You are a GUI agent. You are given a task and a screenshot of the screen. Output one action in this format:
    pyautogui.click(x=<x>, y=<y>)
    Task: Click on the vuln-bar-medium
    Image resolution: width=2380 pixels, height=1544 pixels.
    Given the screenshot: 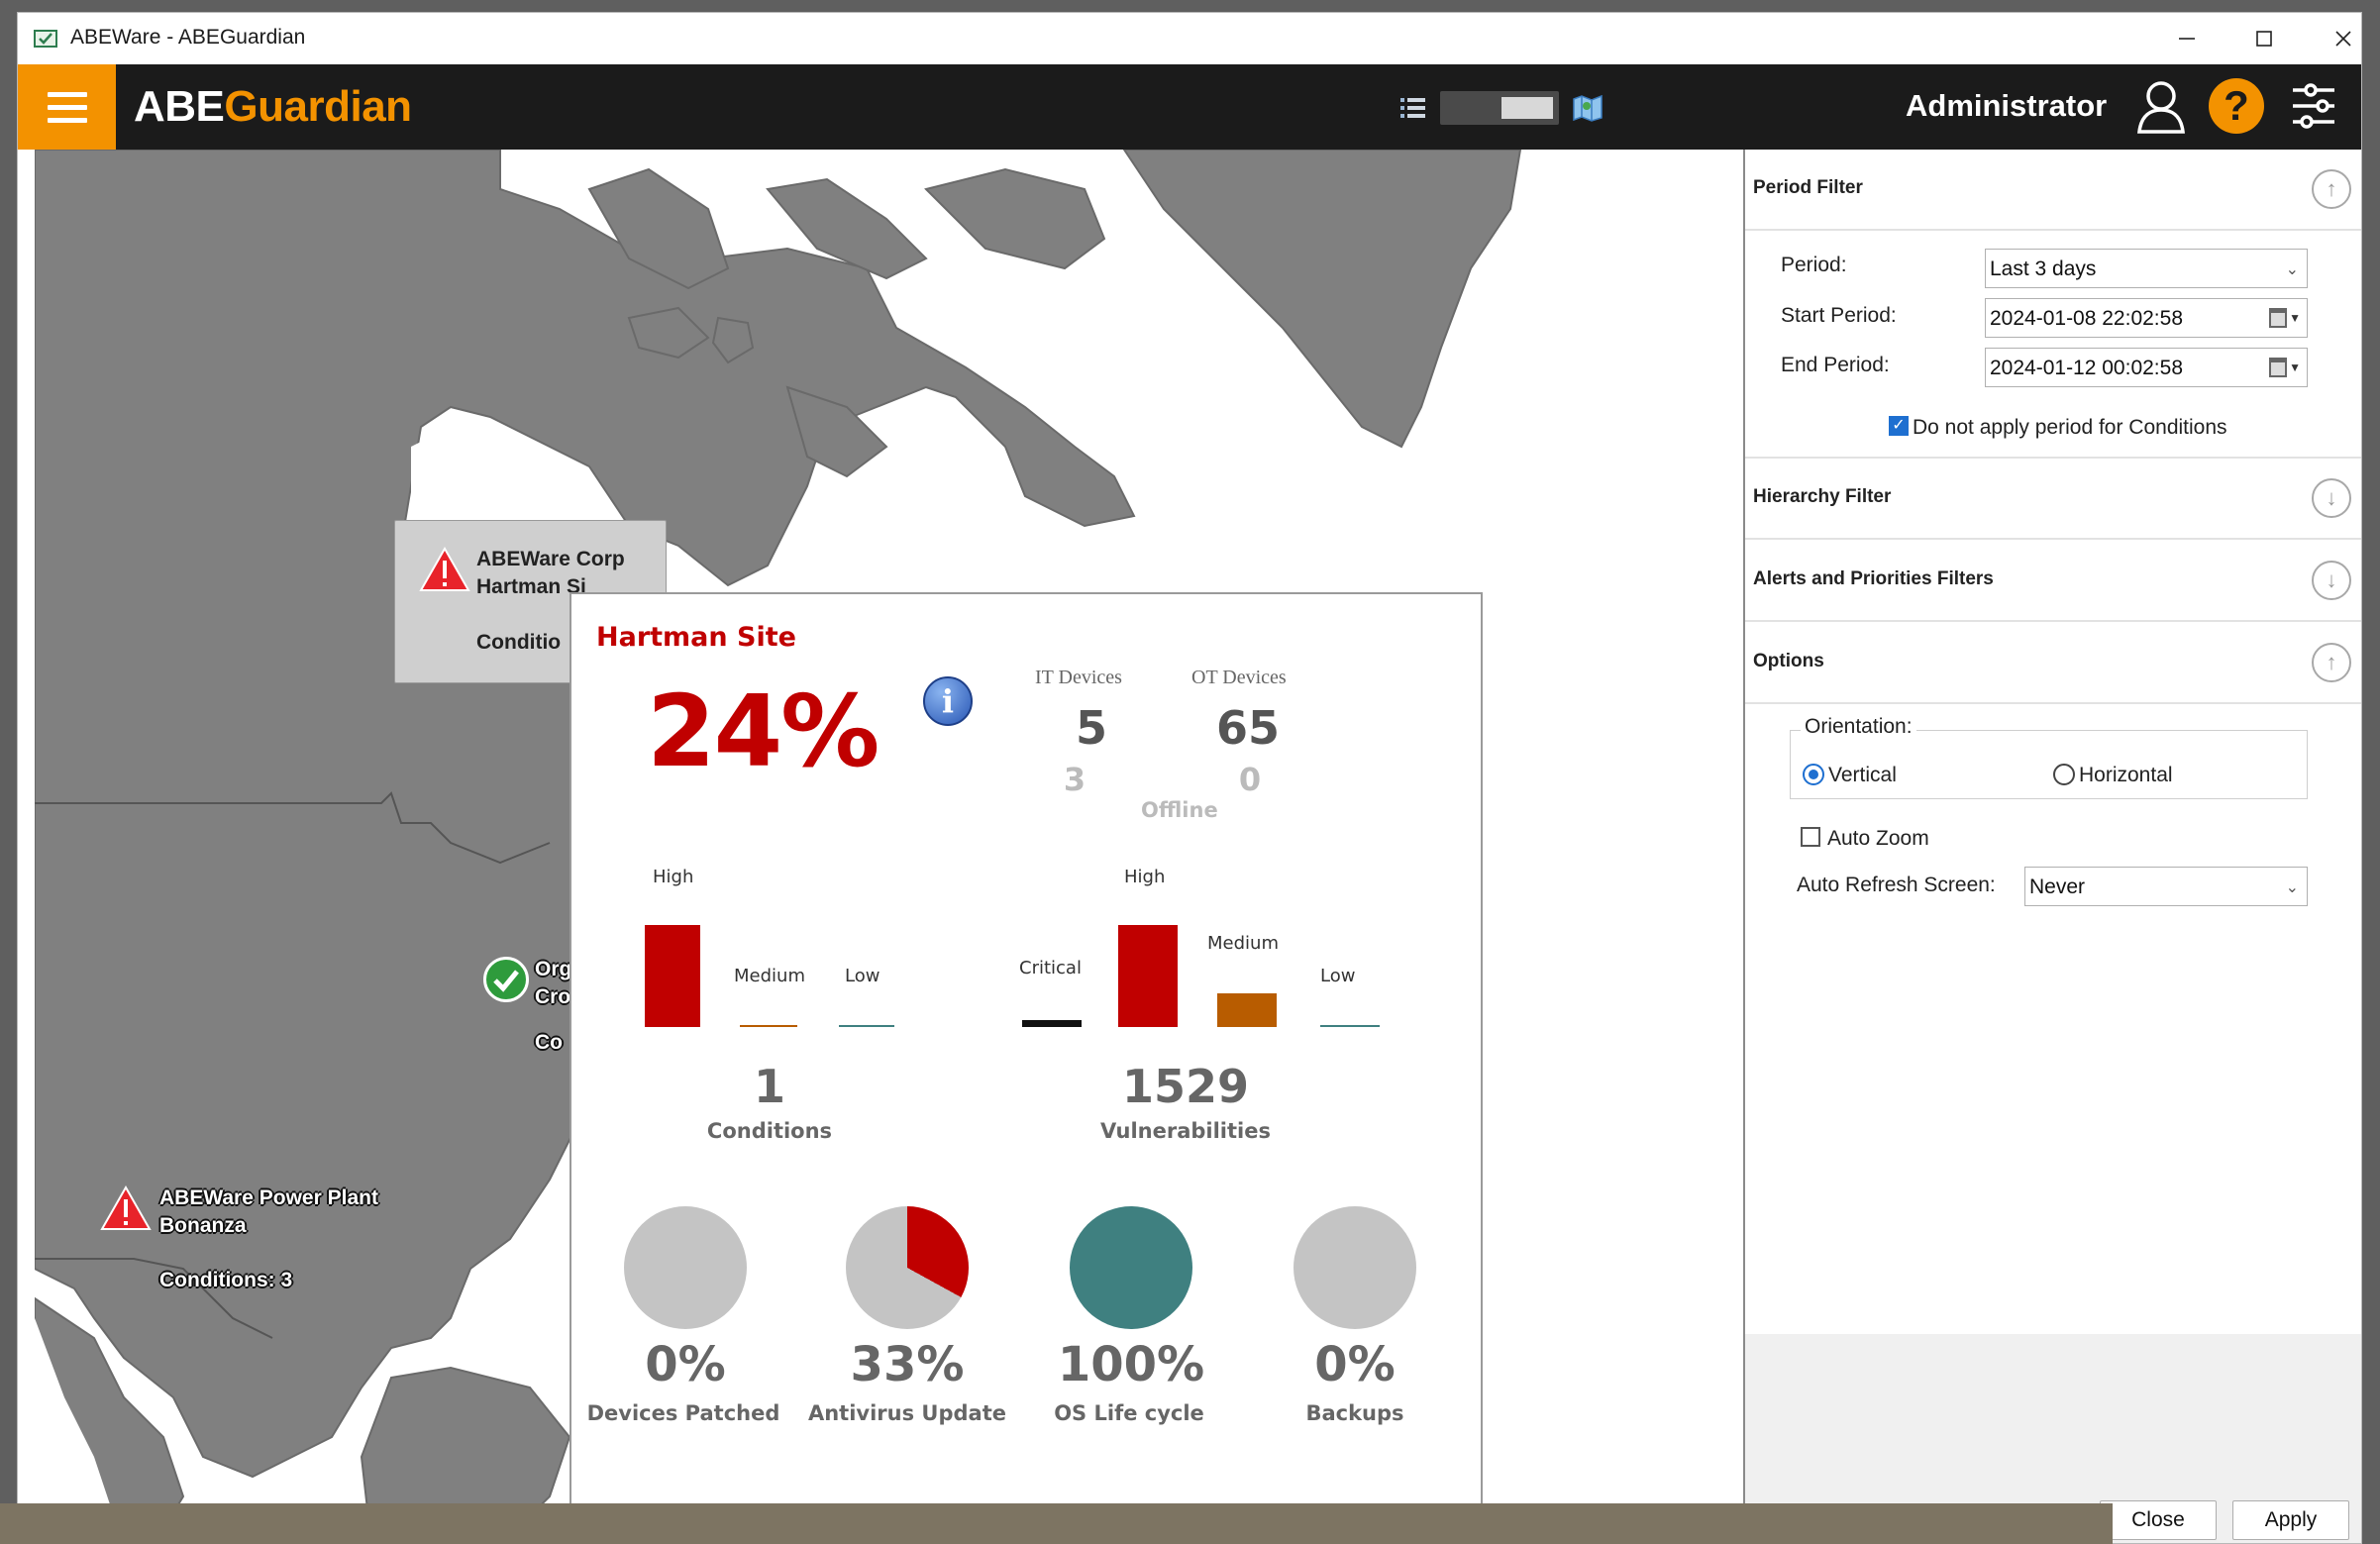 What is the action you would take?
    pyautogui.click(x=1247, y=1010)
    